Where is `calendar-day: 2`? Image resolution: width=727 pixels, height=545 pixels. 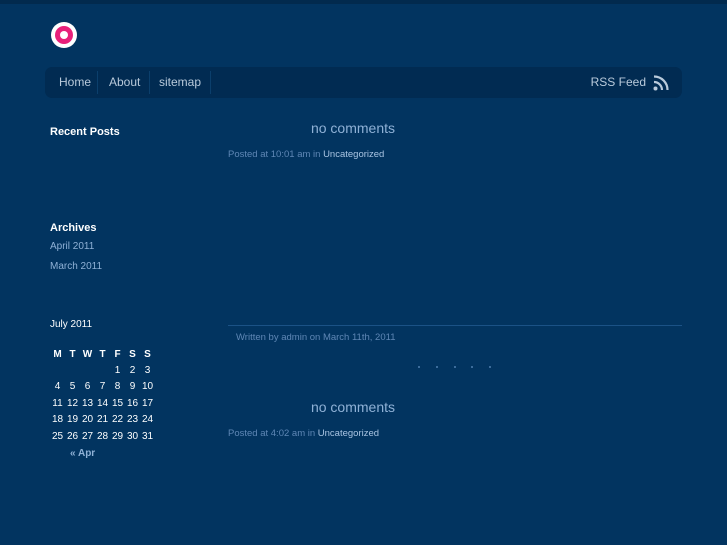
calendar-day: 2 is located at coordinates (132, 370).